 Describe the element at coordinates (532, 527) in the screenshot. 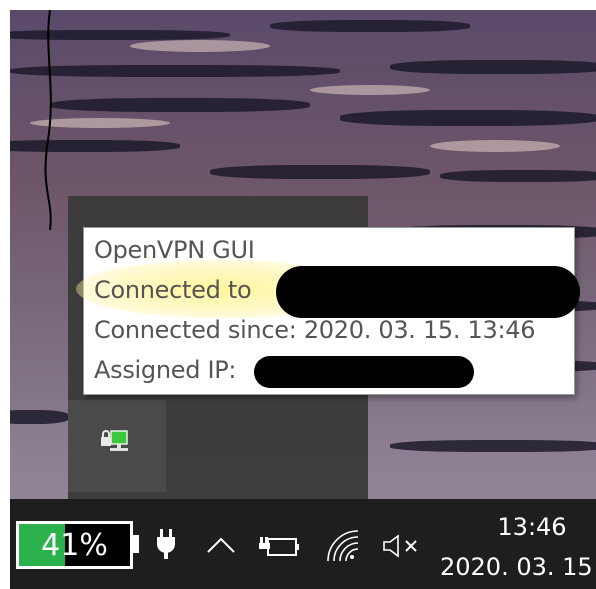

I see `clock-time: 13:46` at that location.